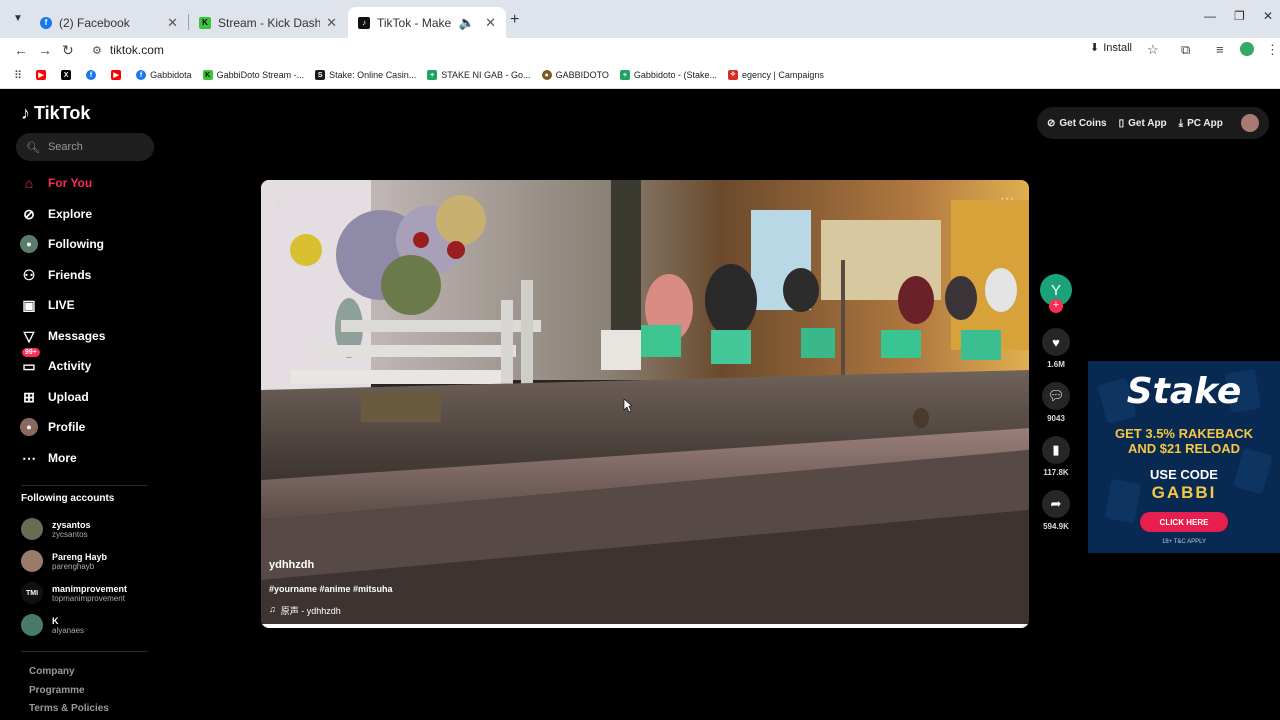  Describe the element at coordinates (62, 244) in the screenshot. I see `sidebar-item-following: ● Following` at that location.